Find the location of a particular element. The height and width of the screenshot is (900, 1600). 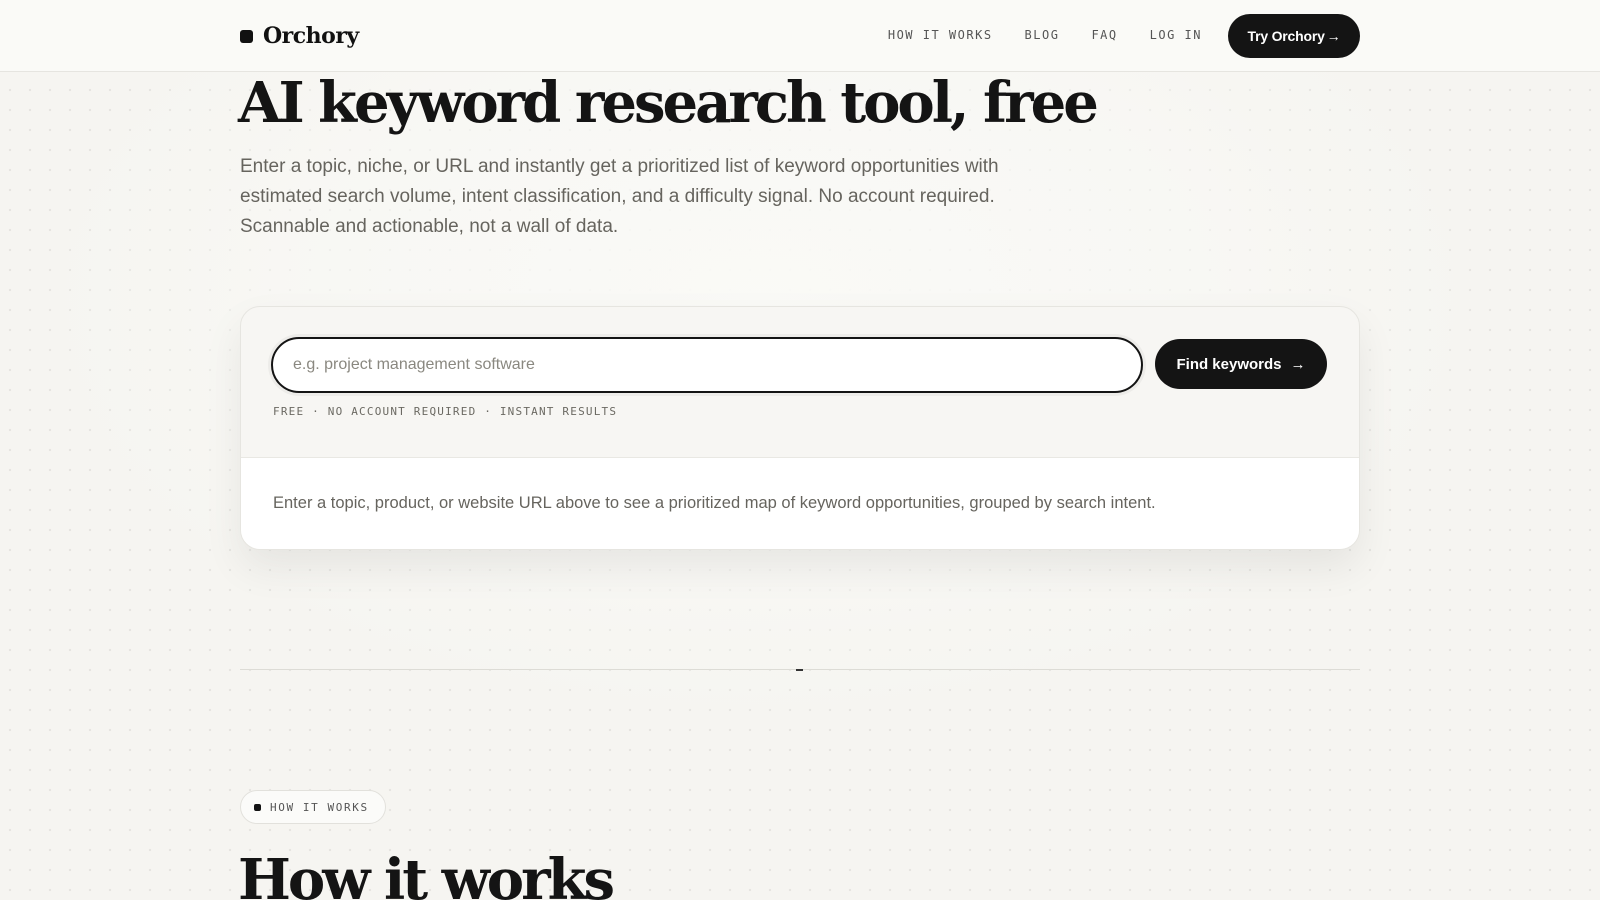

badge-label: HOW IT WORKS is located at coordinates (319, 807).